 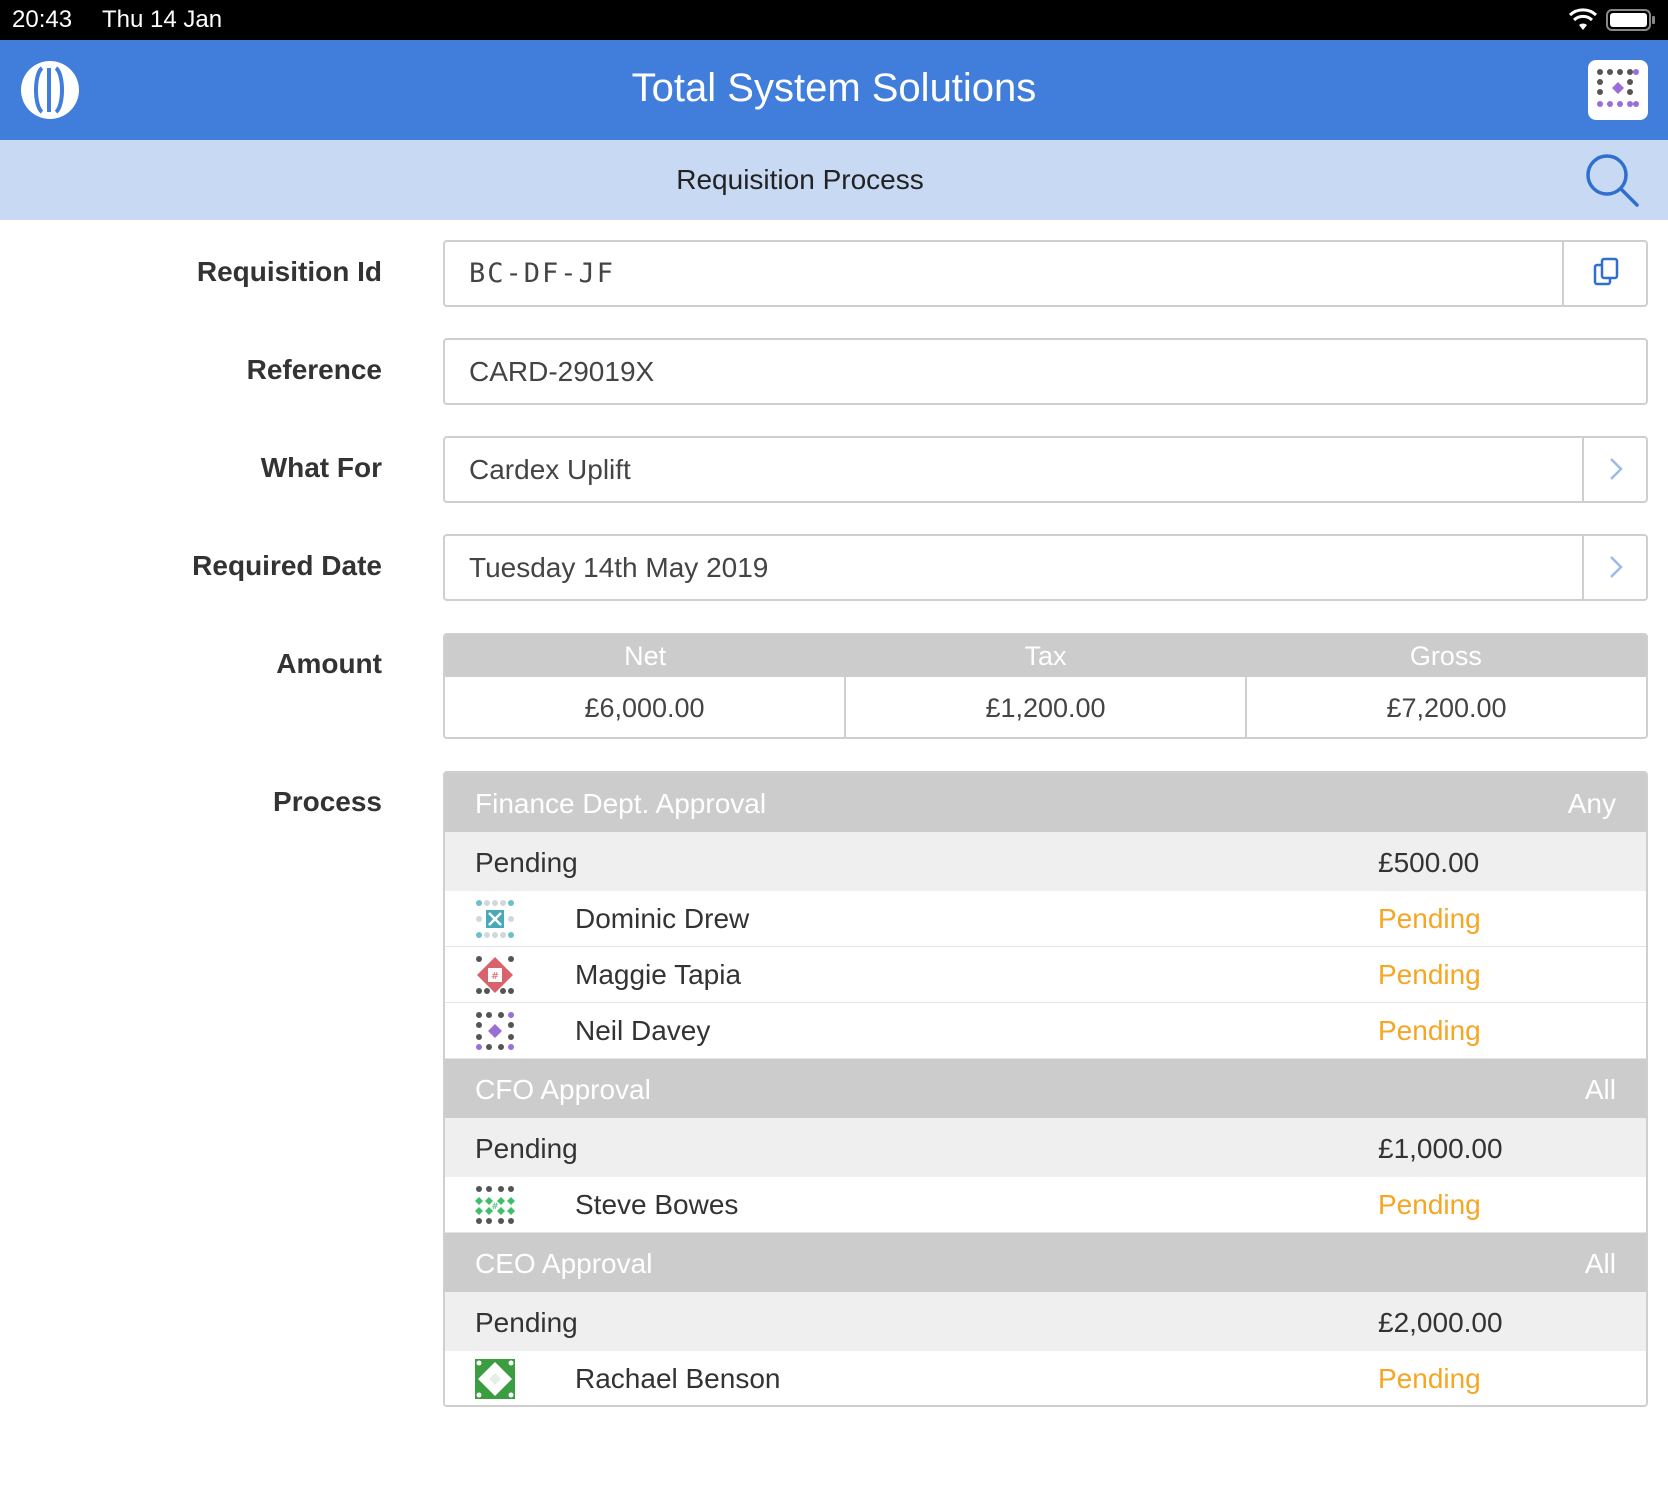 What do you see at coordinates (321, 467) in the screenshot?
I see `what-for-label: What For` at bounding box center [321, 467].